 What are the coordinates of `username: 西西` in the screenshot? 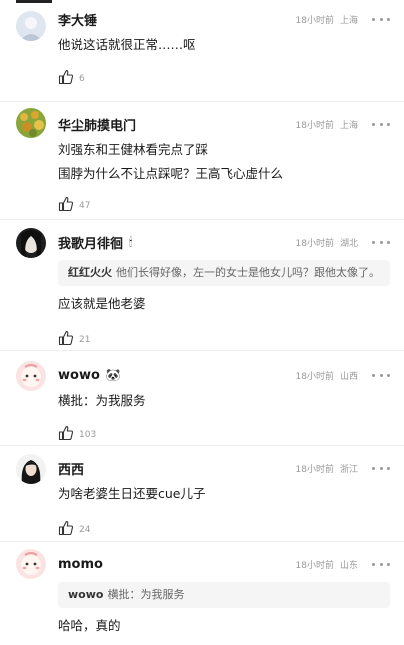 It's located at (71, 468).